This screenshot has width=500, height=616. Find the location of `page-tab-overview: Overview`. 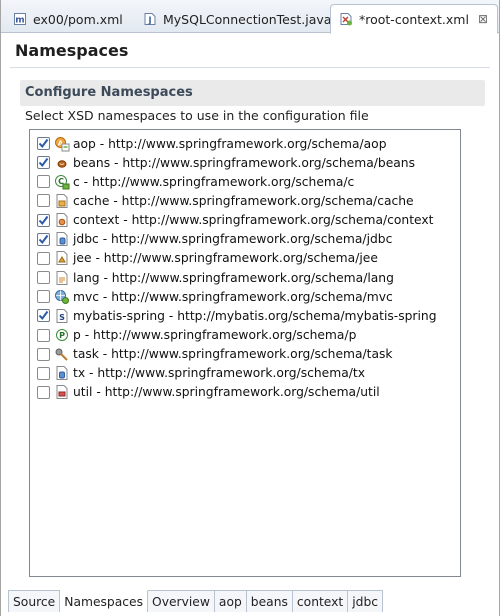

page-tab-overview: Overview is located at coordinates (181, 601).